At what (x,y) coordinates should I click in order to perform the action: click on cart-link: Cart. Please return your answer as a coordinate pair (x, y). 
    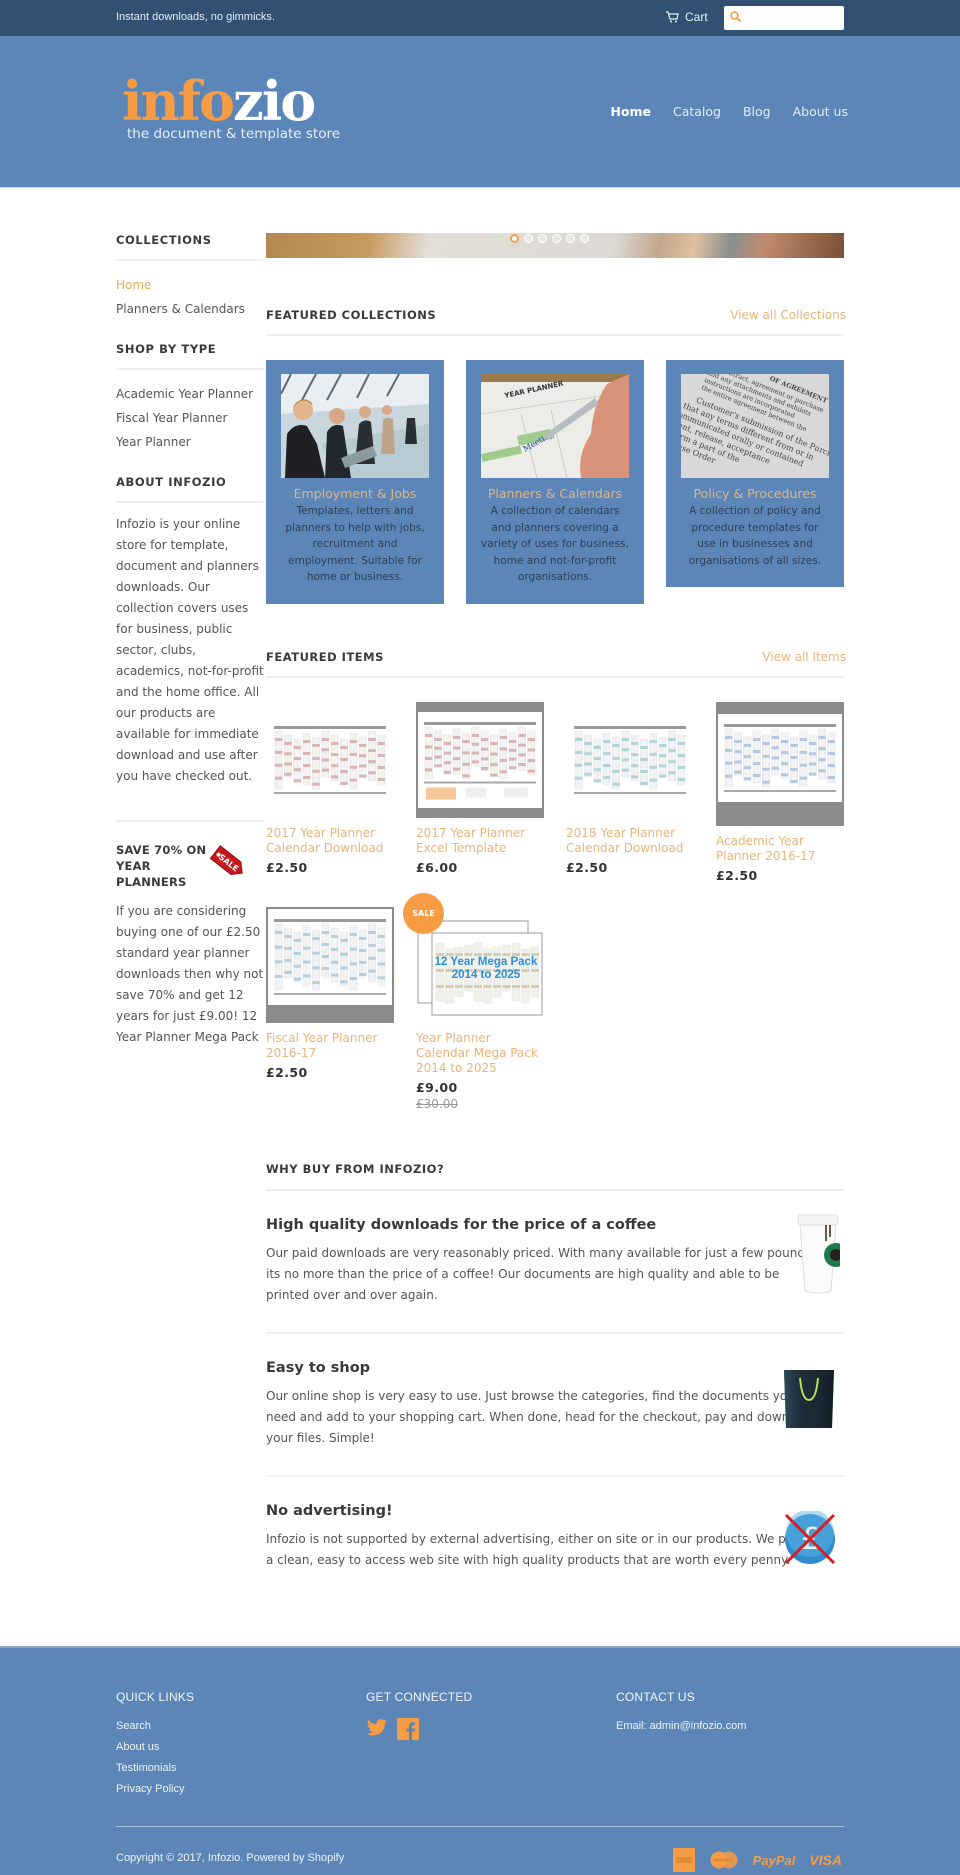
    Looking at the image, I should click on (687, 17).